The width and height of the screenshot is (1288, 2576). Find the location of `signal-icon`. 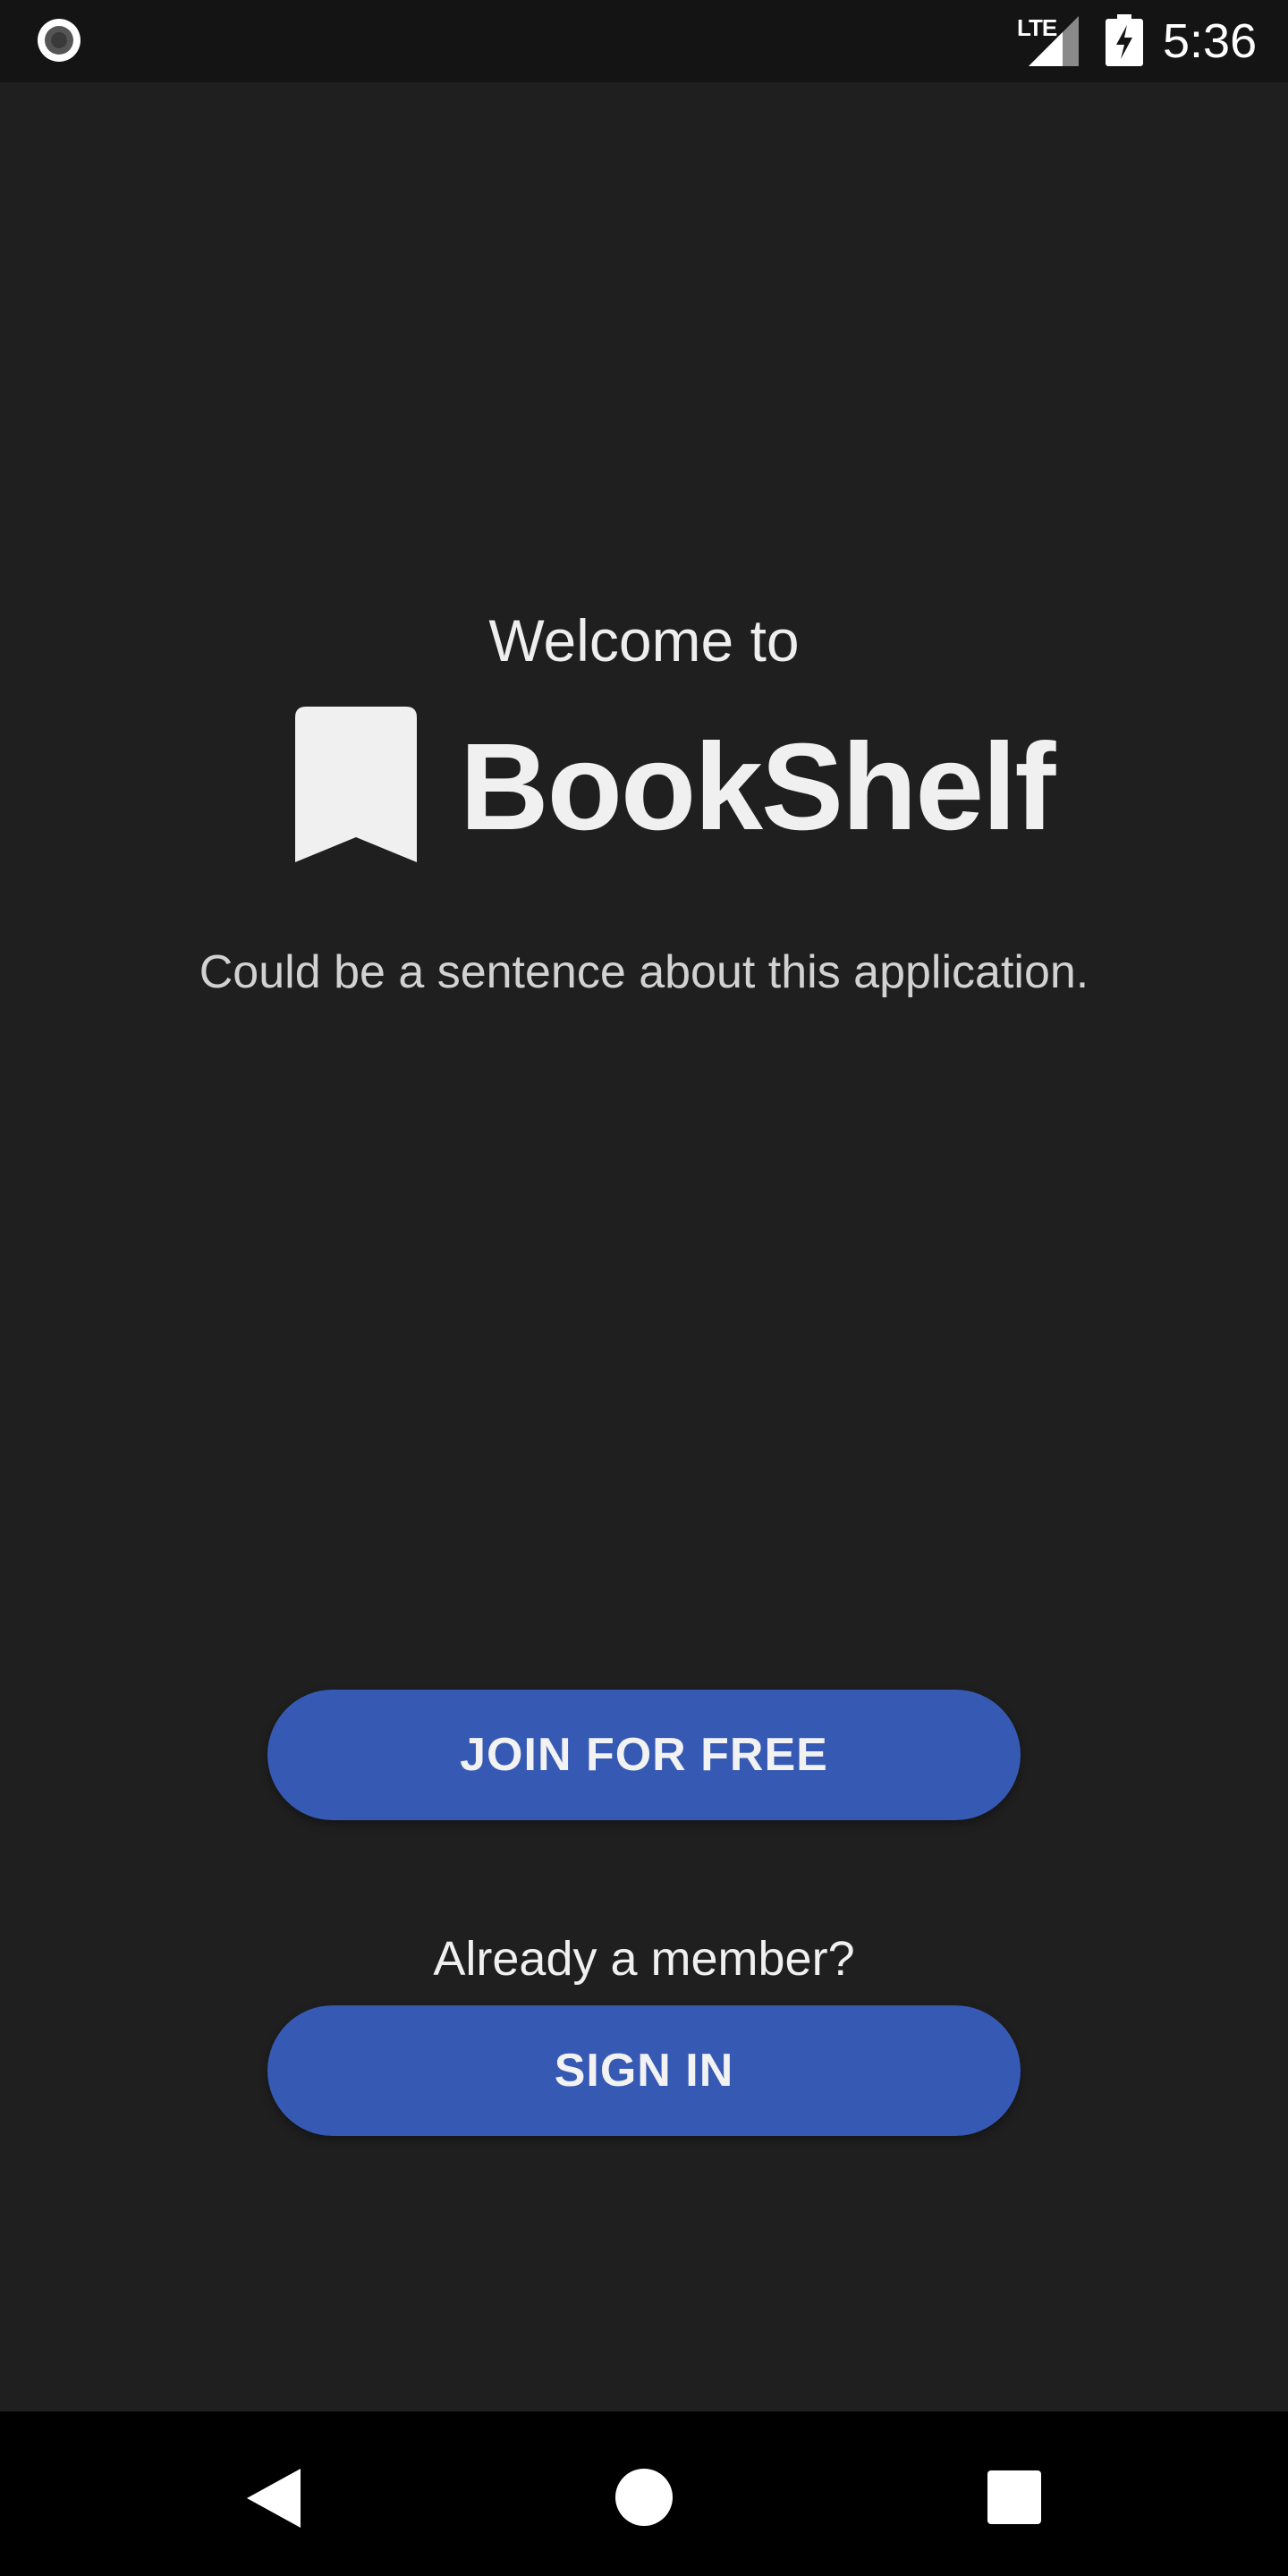

signal-icon is located at coordinates (1054, 41).